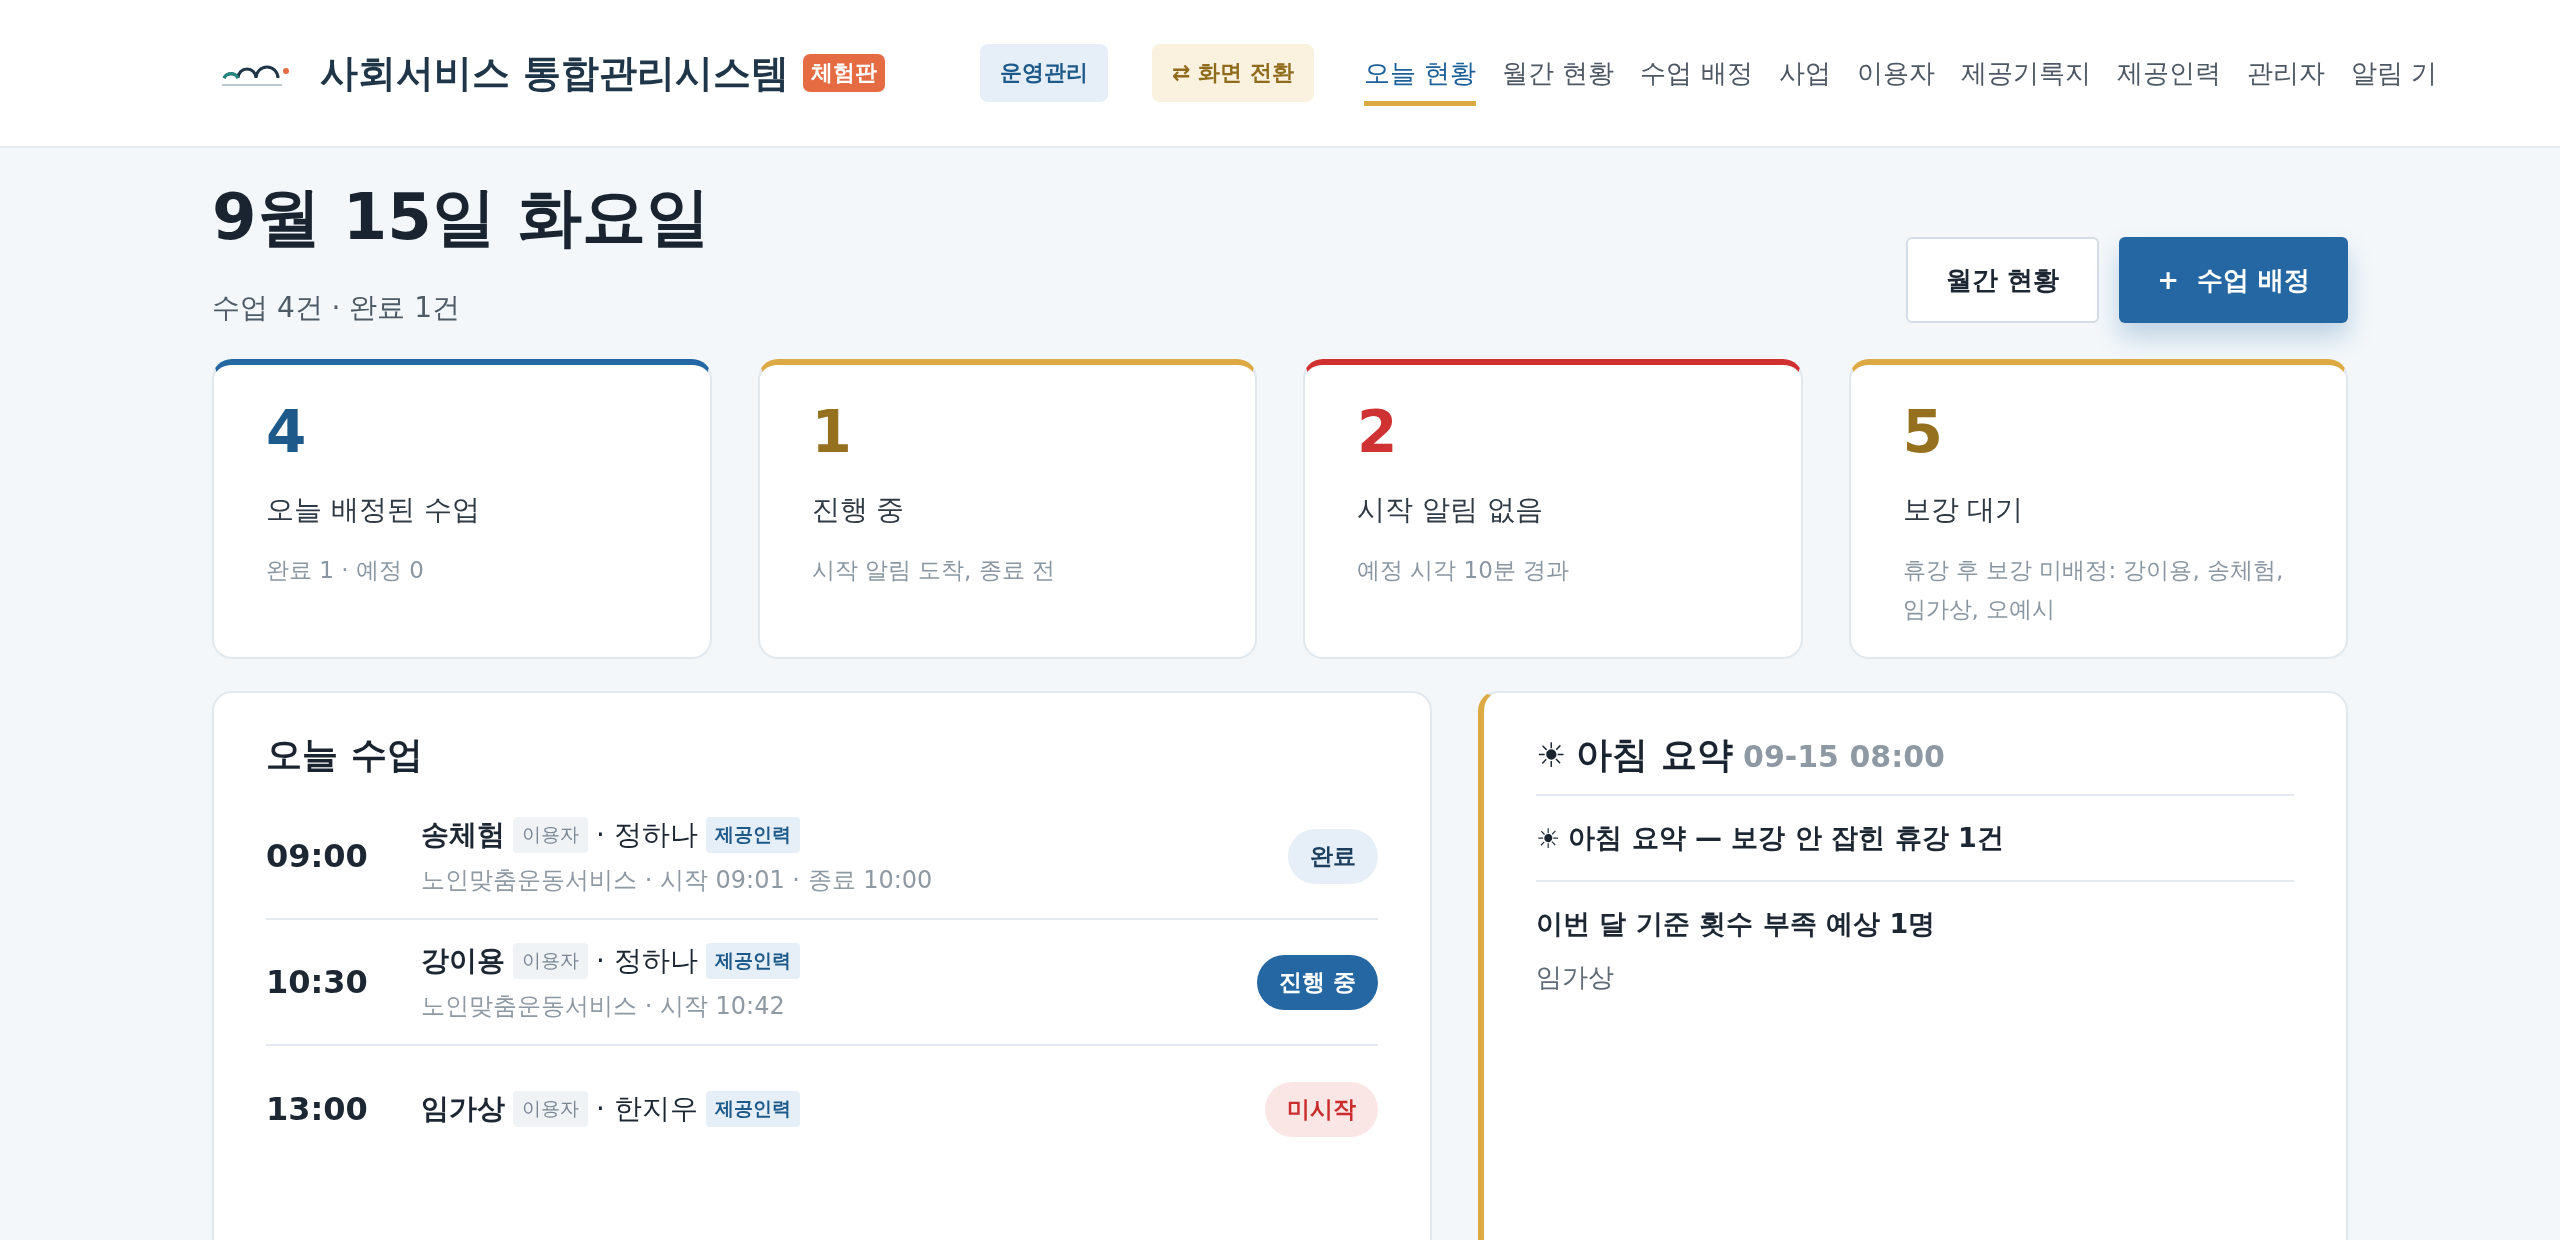  Describe the element at coordinates (463, 961) in the screenshot. I see `client-name: 강이용` at that location.